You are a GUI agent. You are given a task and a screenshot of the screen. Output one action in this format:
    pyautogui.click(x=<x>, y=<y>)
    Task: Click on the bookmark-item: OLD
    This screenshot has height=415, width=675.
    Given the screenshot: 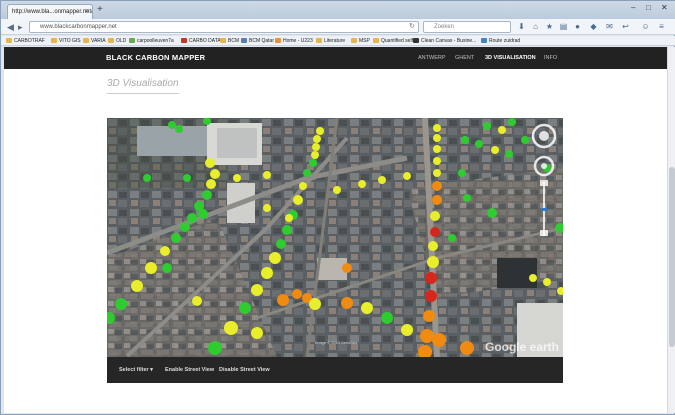 What is the action you would take?
    pyautogui.click(x=117, y=41)
    